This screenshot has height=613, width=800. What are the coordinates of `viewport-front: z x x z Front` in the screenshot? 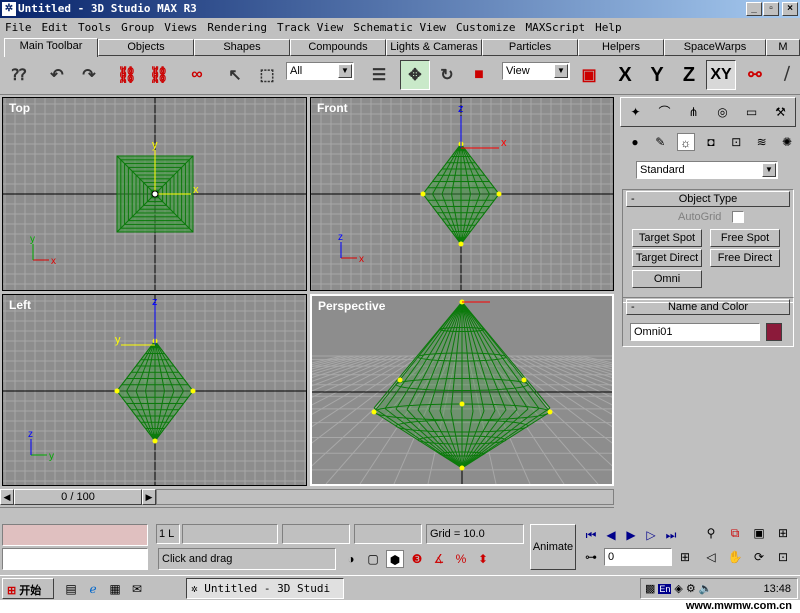 It's located at (462, 194).